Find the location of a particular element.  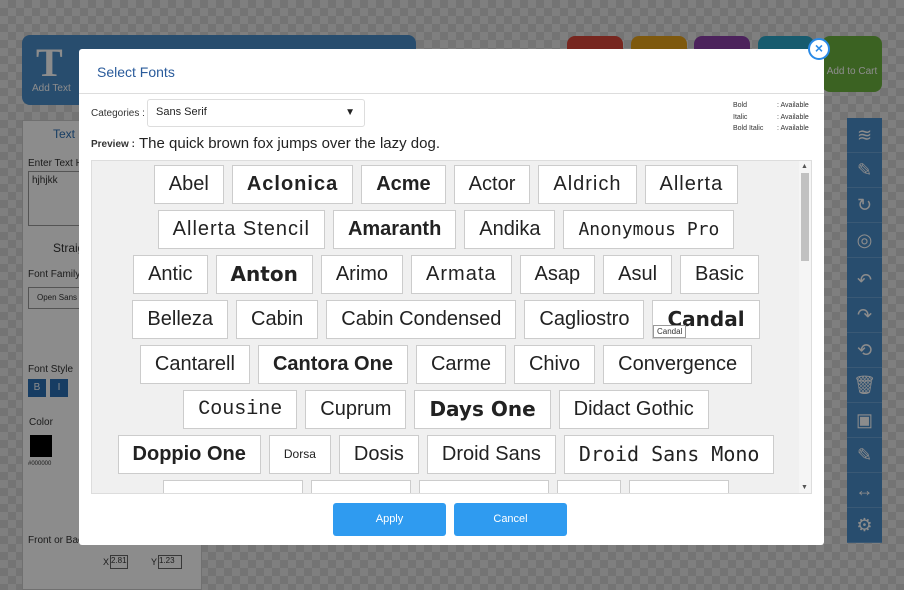

cancel-button: Cancel is located at coordinates (510, 519).